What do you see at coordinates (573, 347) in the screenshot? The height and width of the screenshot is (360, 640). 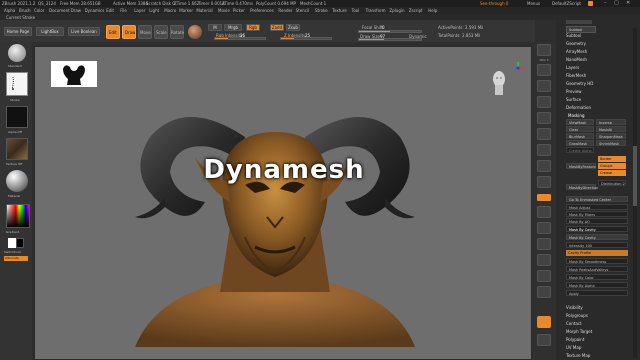 I see `uv-map-section: UV Map` at bounding box center [573, 347].